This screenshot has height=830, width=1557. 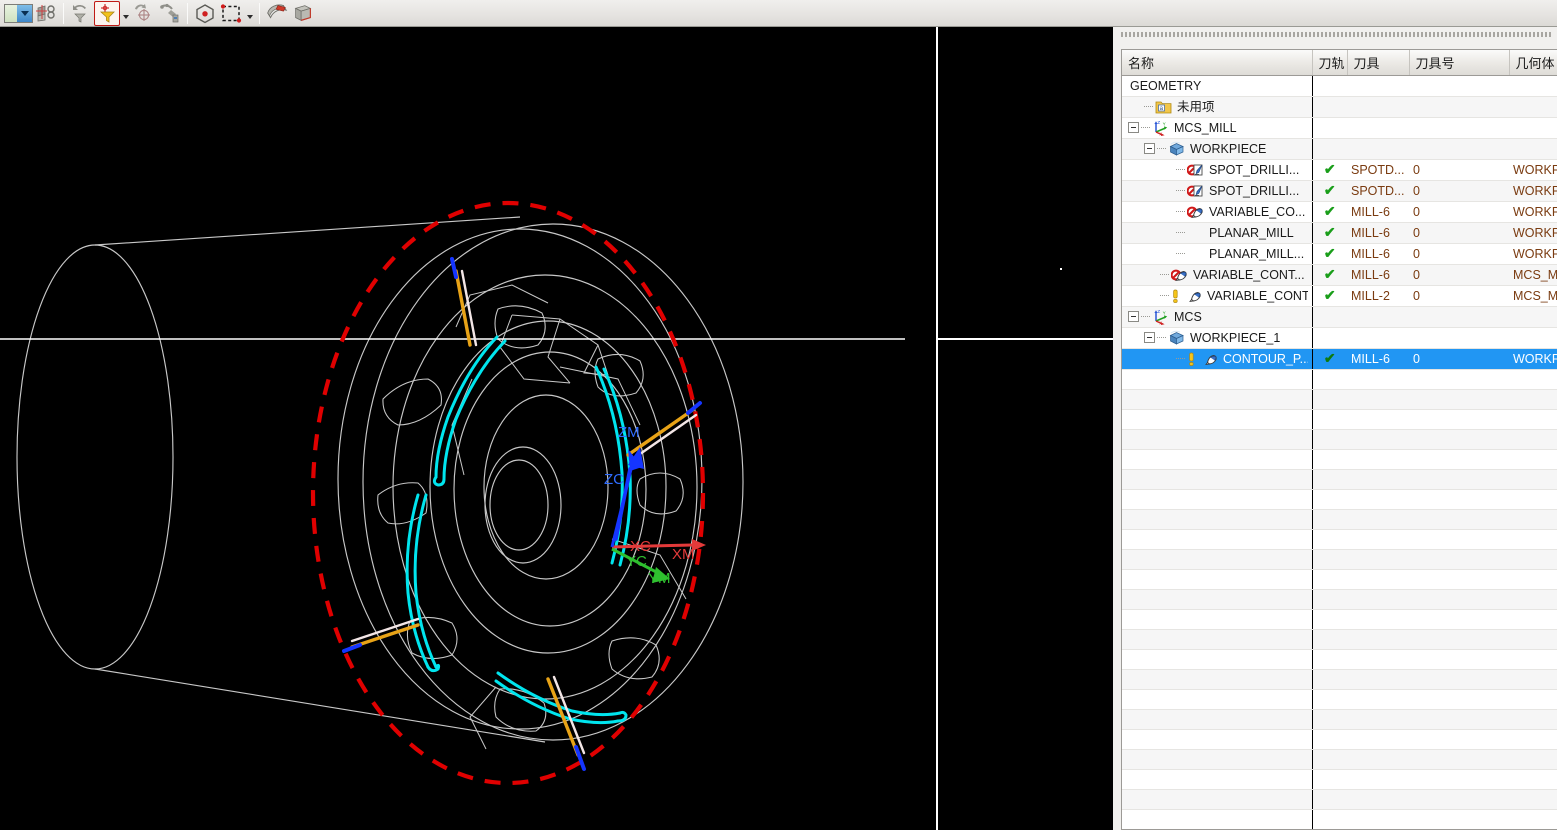 I want to click on cell-name: GEOMETRY, so click(x=1217, y=86).